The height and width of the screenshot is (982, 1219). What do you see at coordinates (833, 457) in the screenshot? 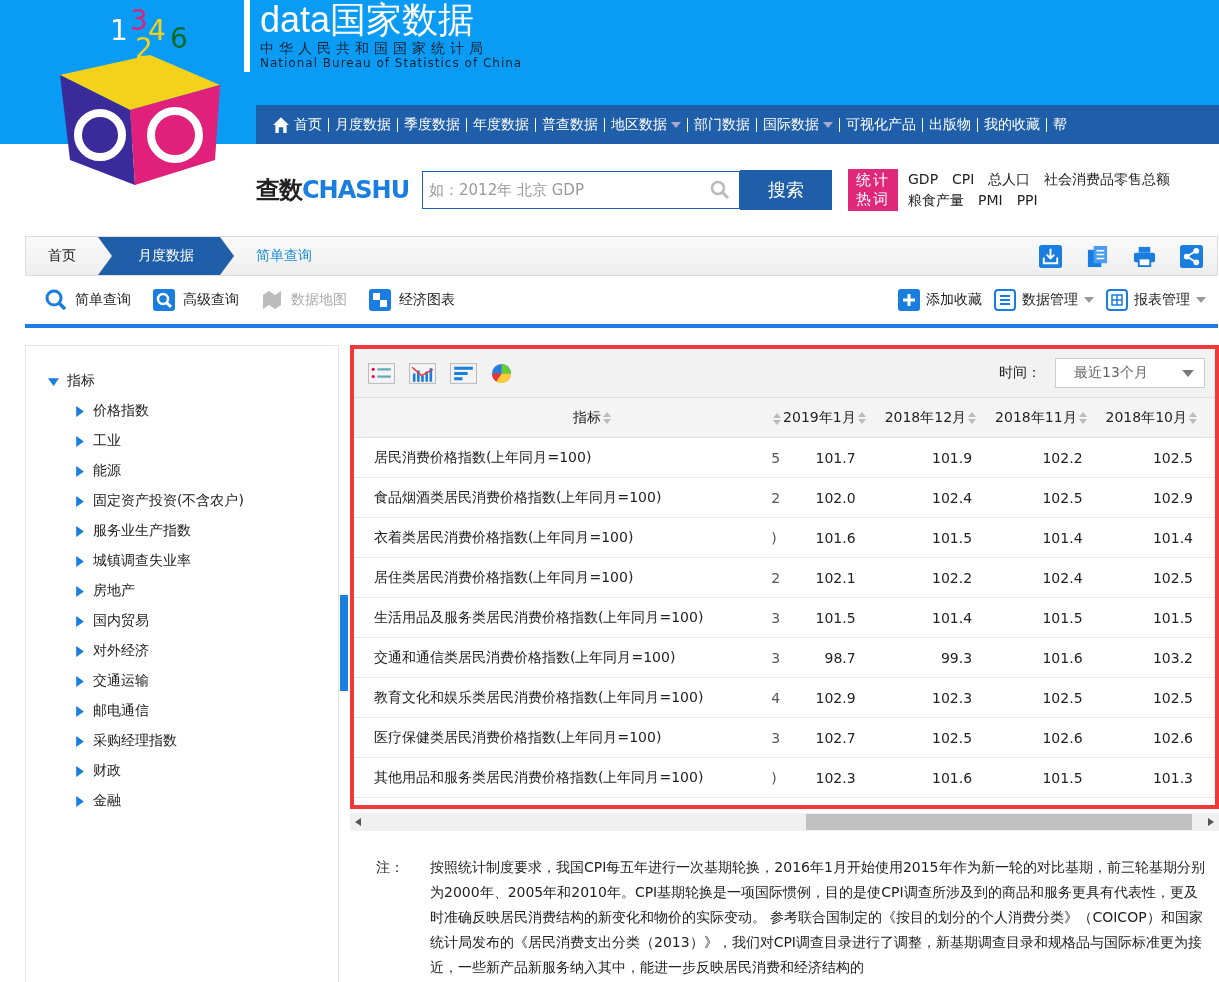
I see `table-cell: 101.7` at bounding box center [833, 457].